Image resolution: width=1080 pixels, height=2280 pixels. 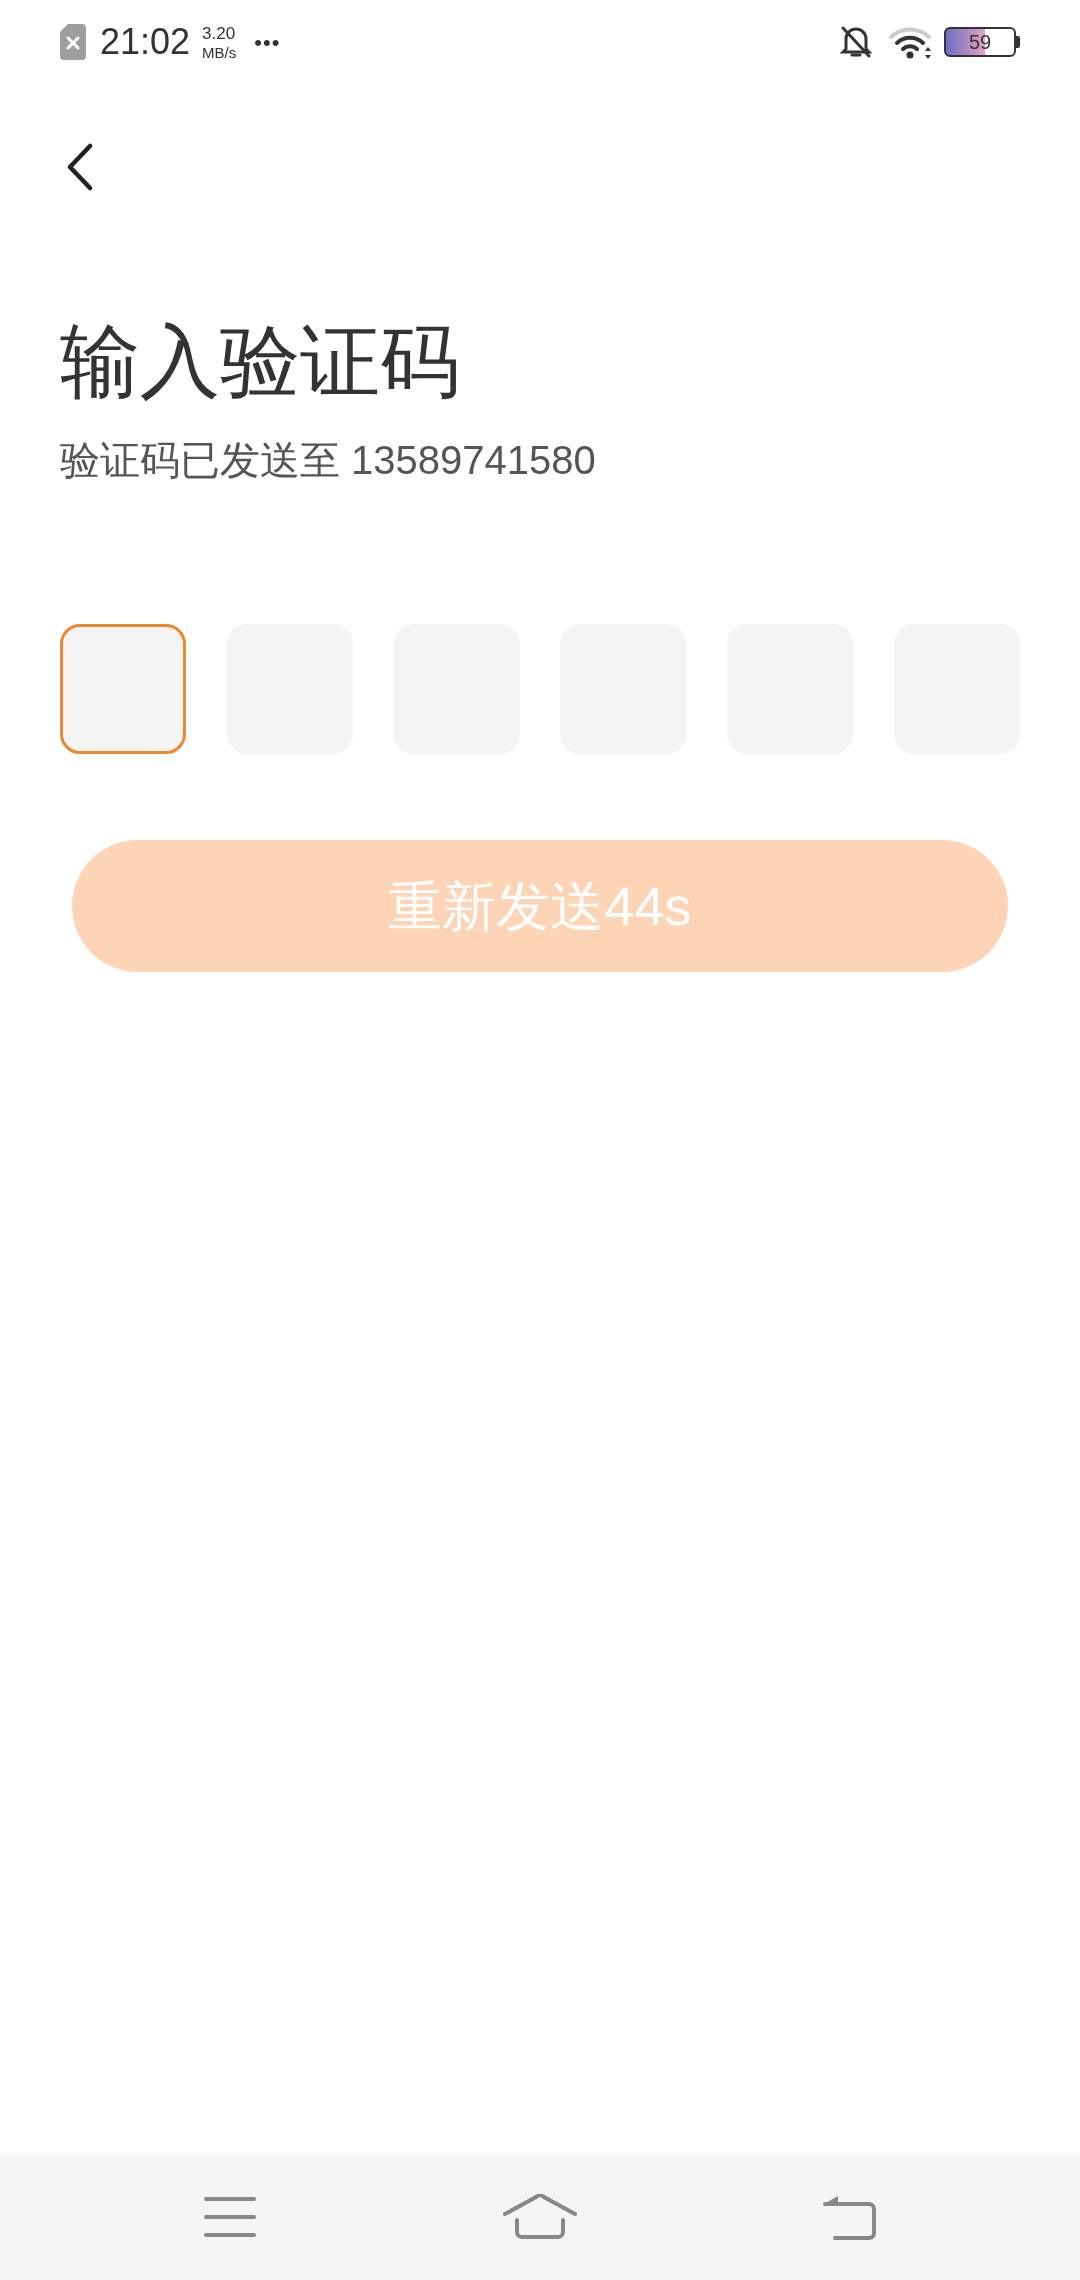 What do you see at coordinates (911, 42) in the screenshot?
I see `wifi-icon` at bounding box center [911, 42].